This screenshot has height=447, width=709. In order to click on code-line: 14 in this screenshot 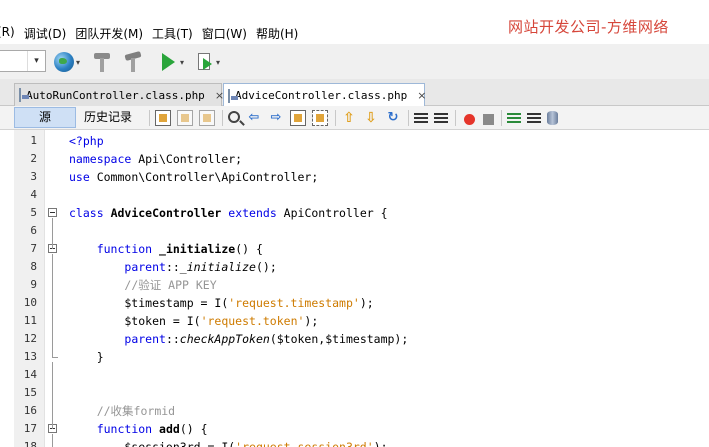, I will do `click(354, 375)`.